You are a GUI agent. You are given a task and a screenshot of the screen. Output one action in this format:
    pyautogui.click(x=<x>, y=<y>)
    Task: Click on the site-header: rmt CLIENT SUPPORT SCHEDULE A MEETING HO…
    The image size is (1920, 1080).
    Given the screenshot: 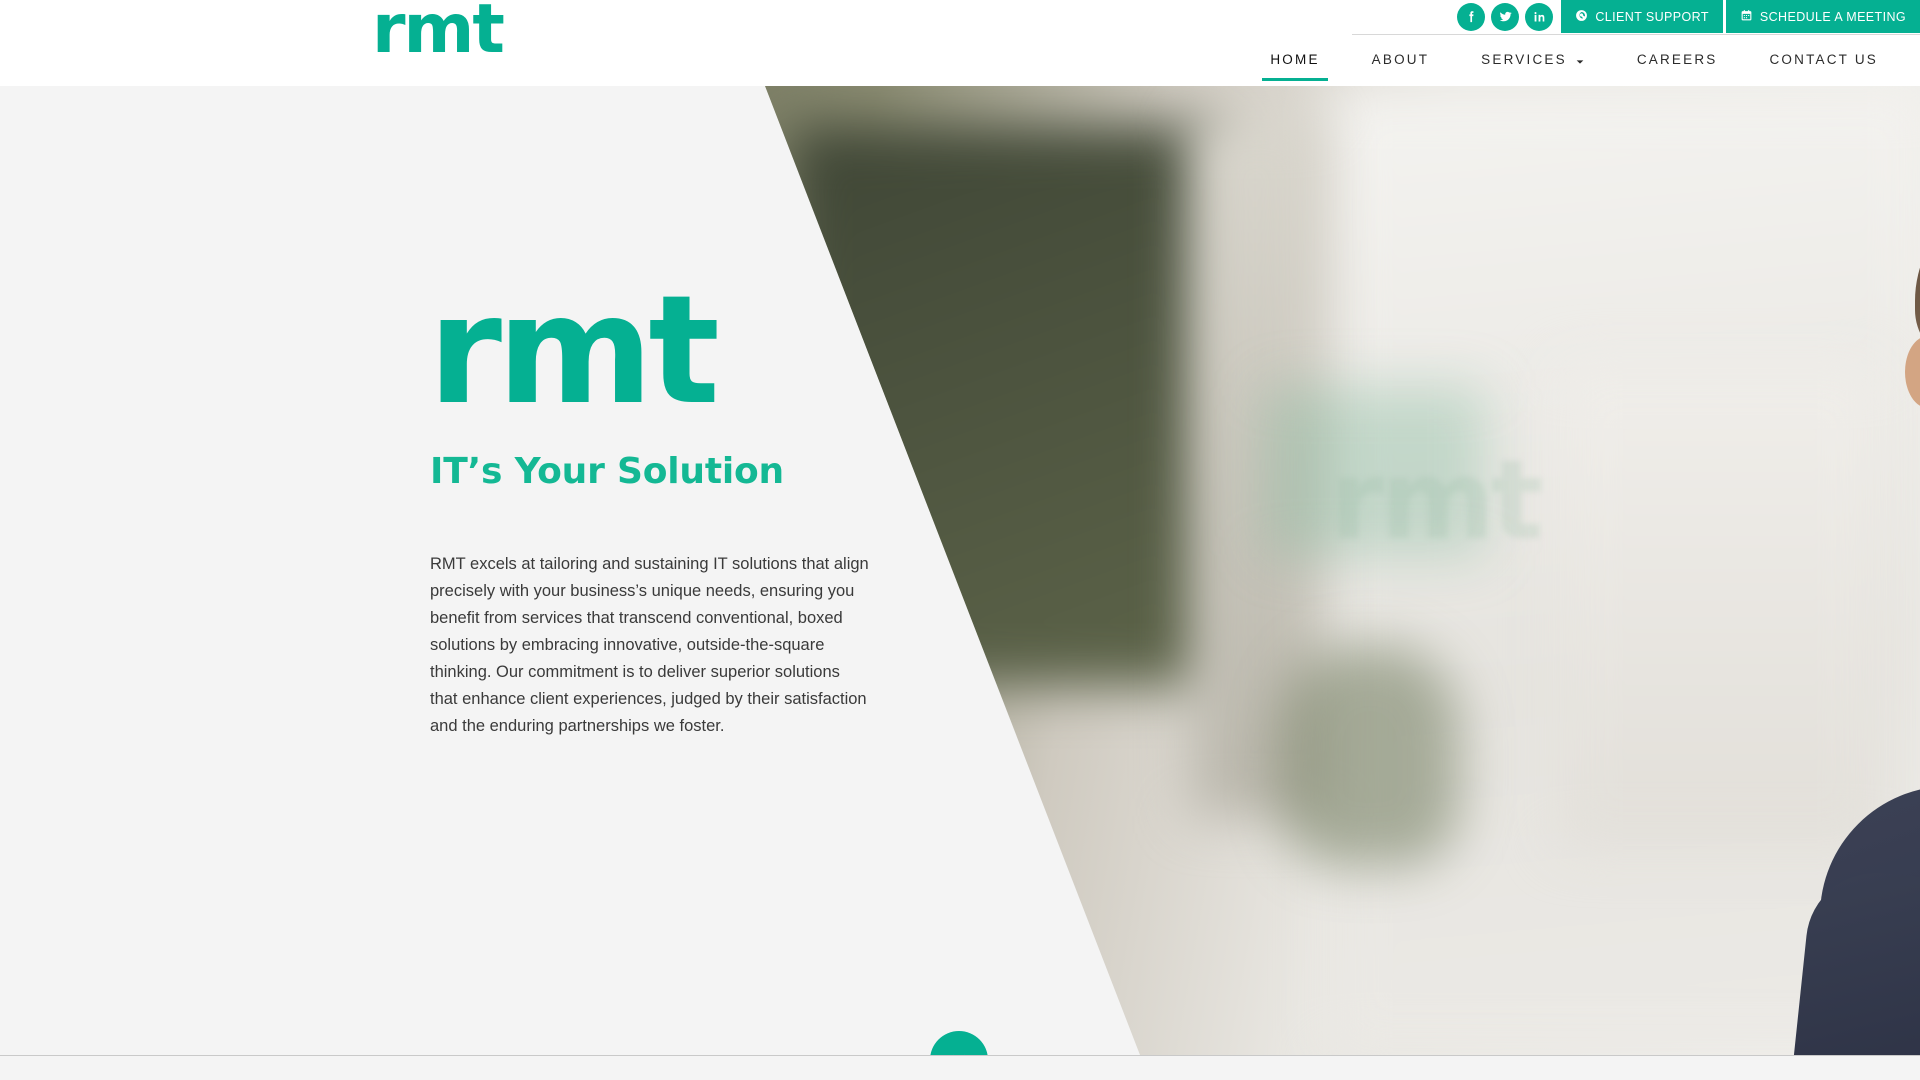 What is the action you would take?
    pyautogui.click(x=960, y=43)
    